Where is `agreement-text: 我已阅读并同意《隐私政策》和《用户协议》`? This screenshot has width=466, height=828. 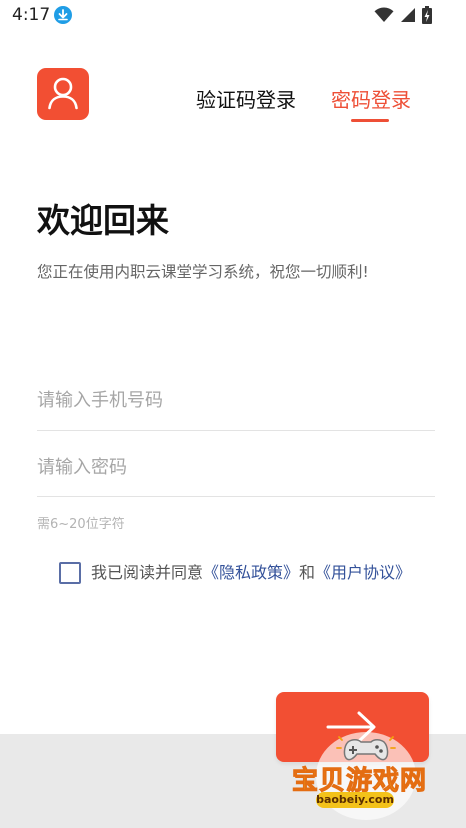 agreement-text: 我已阅读并同意《隐私政策》和《用户协议》 is located at coordinates (251, 573).